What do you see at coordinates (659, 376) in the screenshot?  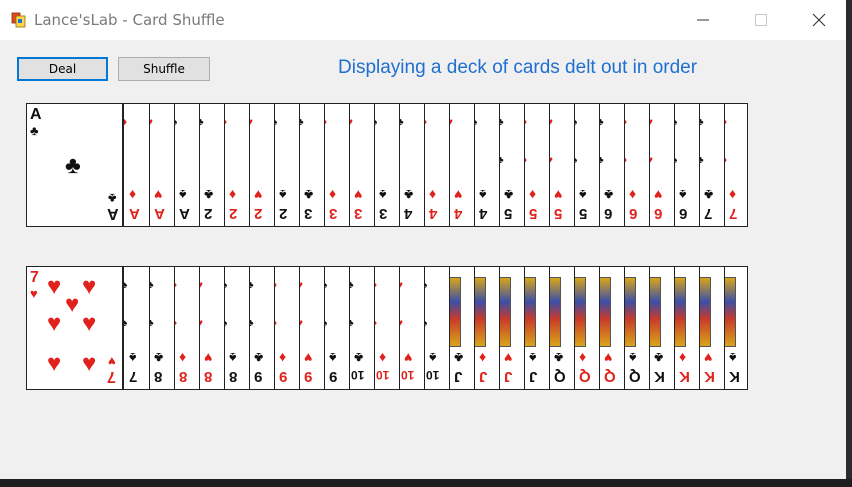 I see `card-rank: K` at bounding box center [659, 376].